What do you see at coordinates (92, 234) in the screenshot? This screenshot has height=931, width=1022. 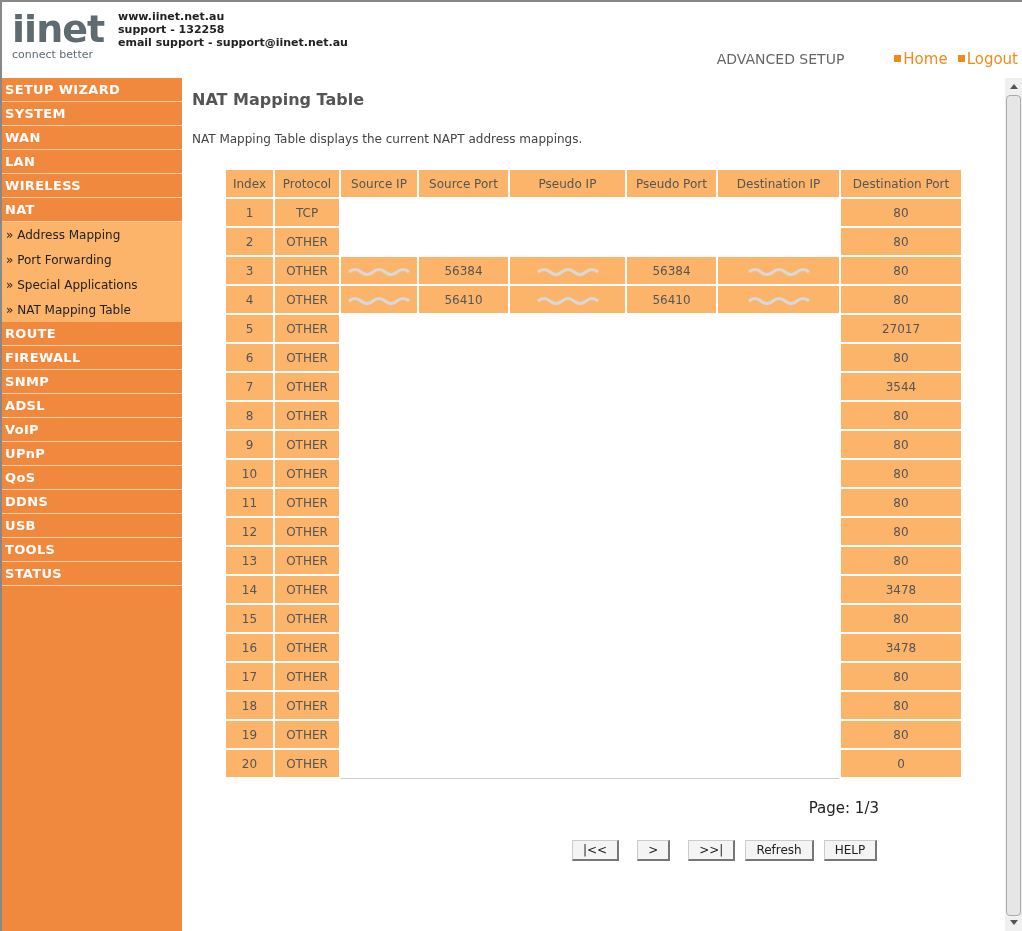 I see `sidebar-subitem: » Address Mapping` at bounding box center [92, 234].